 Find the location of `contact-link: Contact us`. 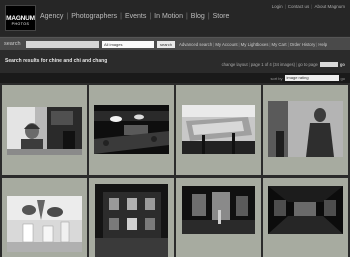

contact-link: Contact us is located at coordinates (299, 6).